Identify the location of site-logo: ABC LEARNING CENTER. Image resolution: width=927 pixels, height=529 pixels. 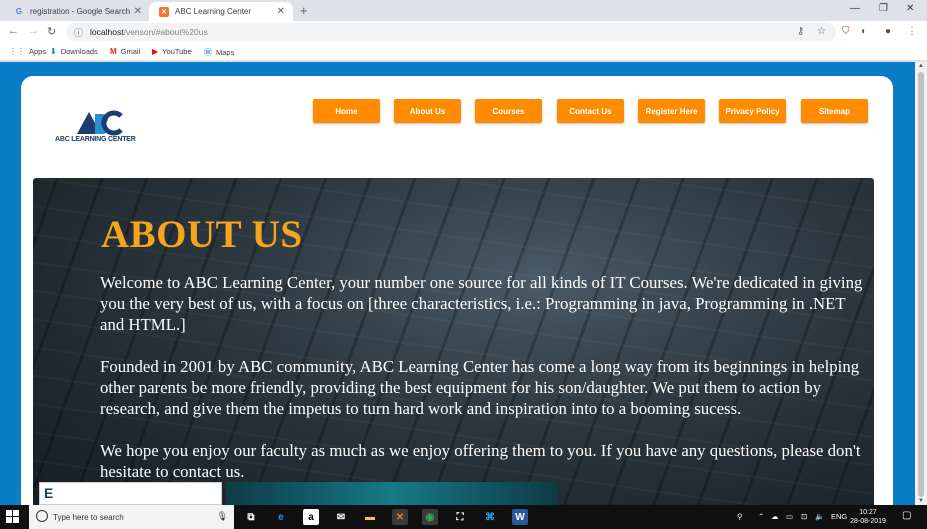
(100, 130).